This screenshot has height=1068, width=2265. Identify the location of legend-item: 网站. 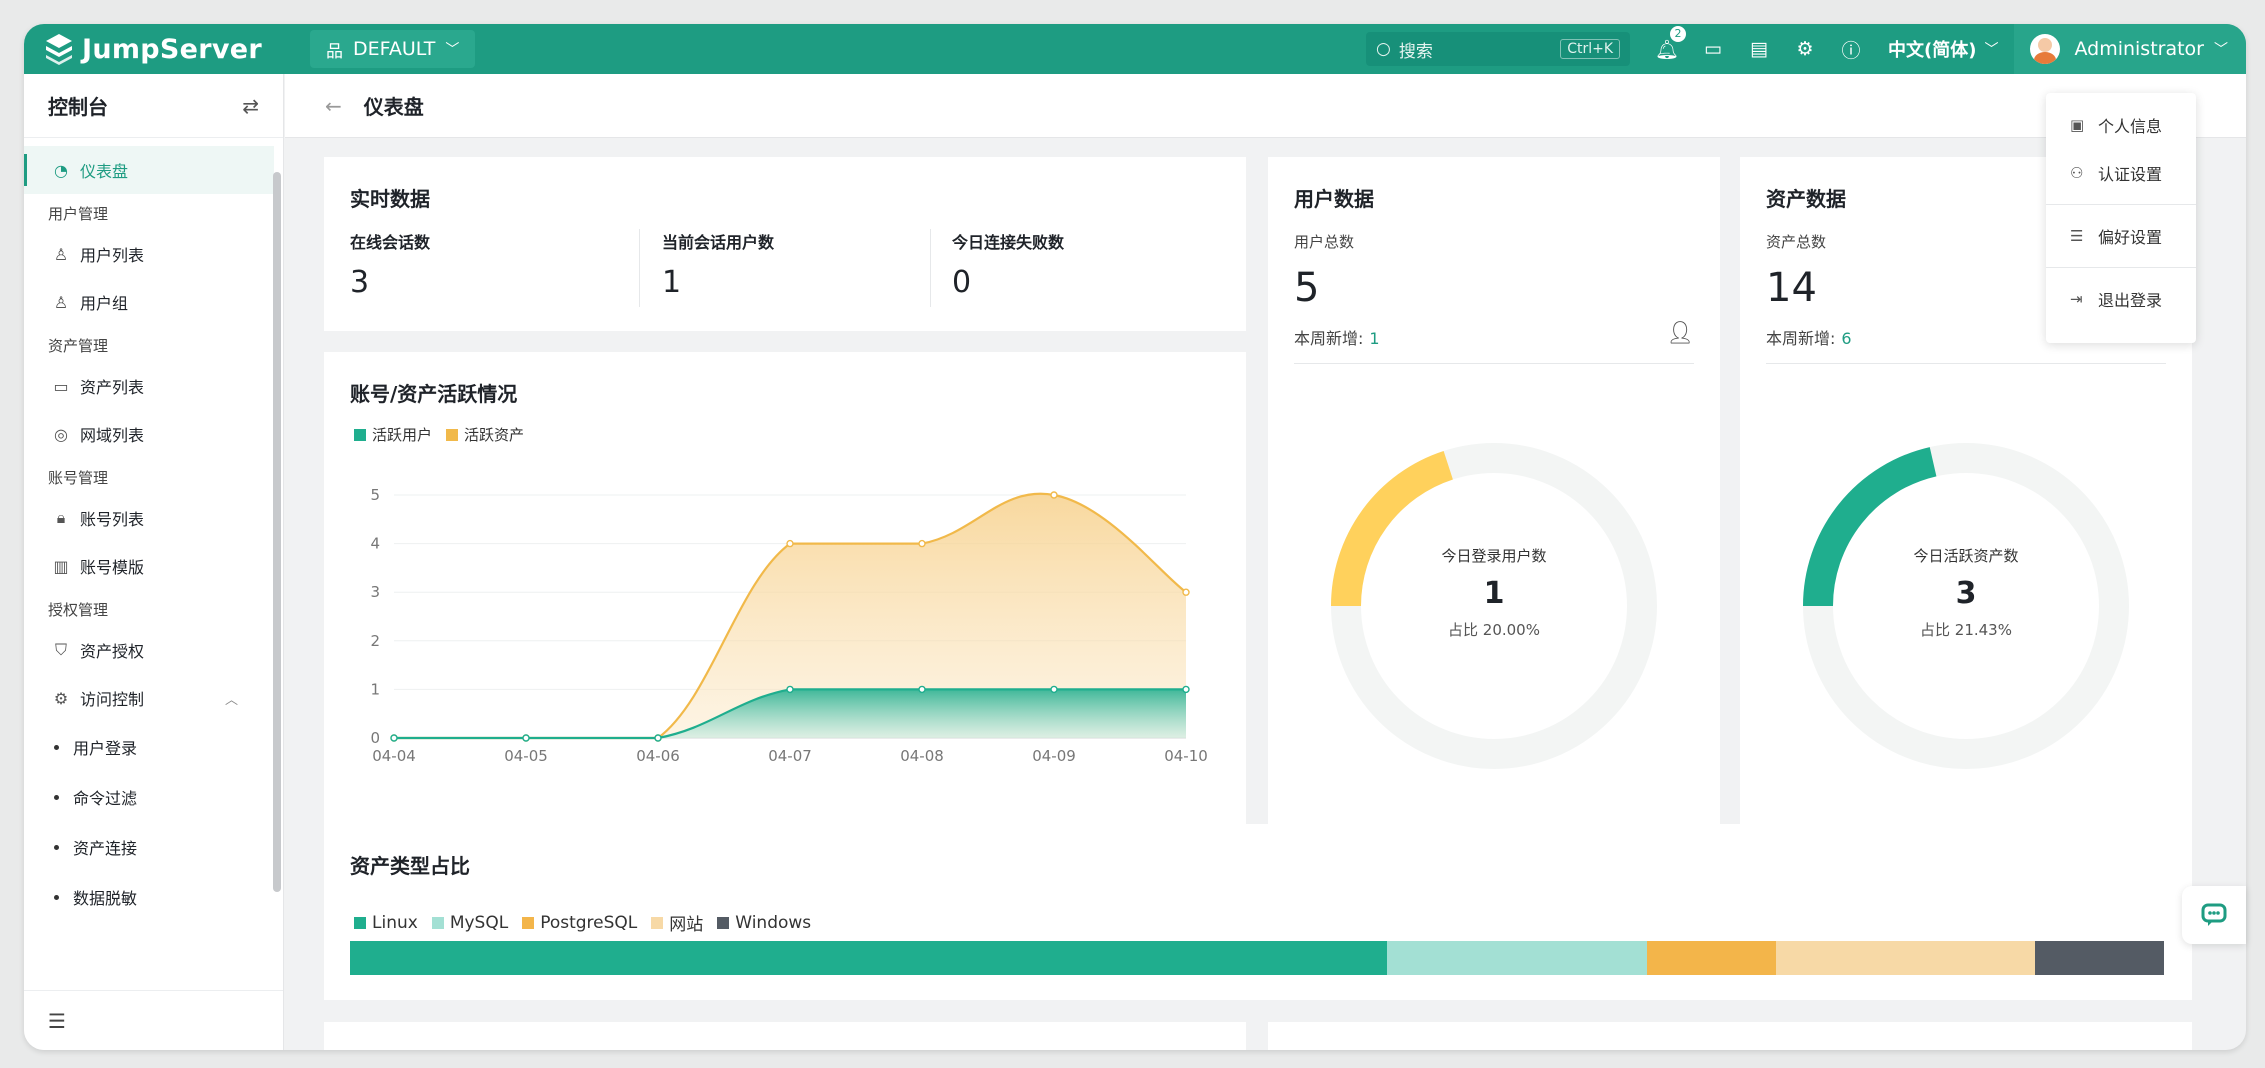
(677, 922).